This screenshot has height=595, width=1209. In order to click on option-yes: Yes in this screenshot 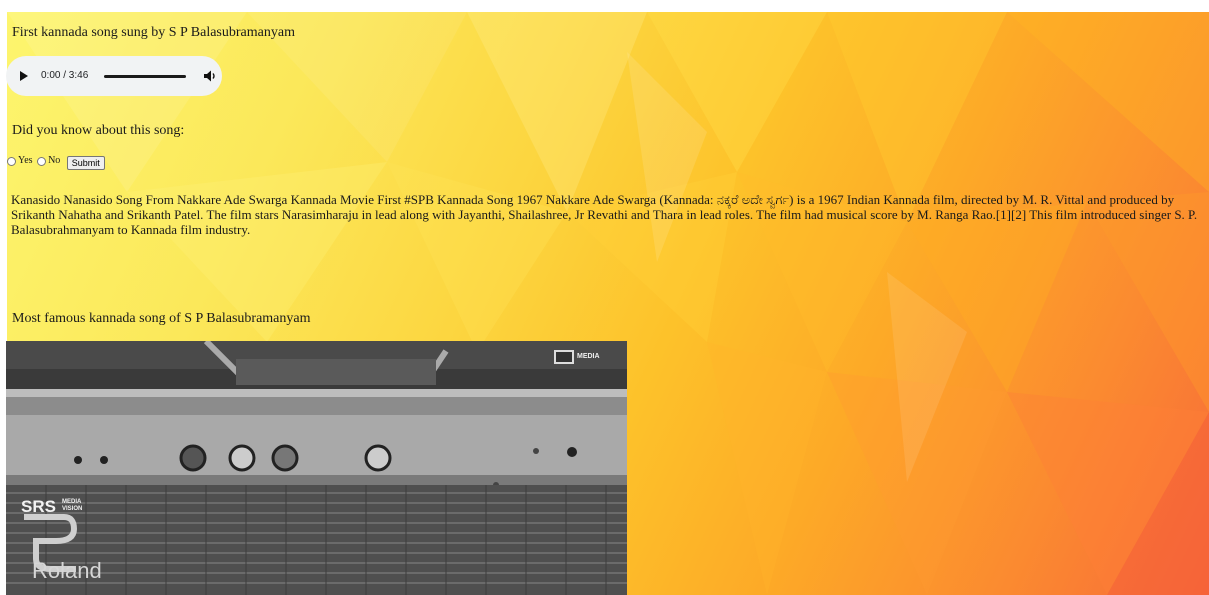, I will do `click(20, 161)`.